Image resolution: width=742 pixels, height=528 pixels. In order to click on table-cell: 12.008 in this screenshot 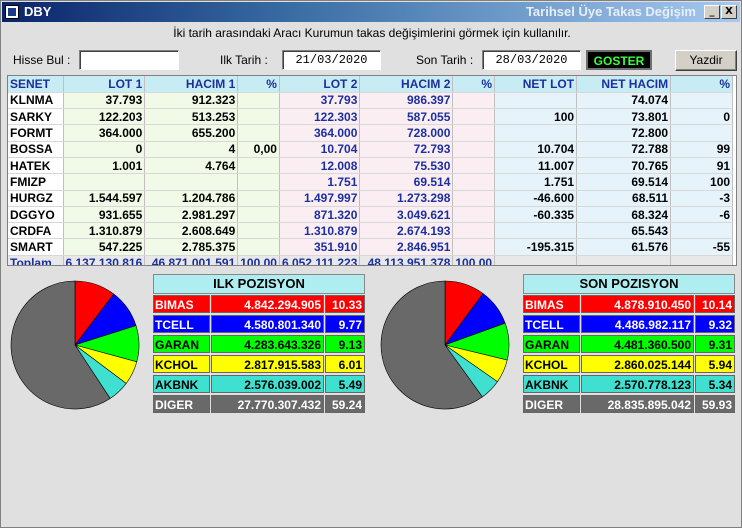, I will do `click(320, 166)`.